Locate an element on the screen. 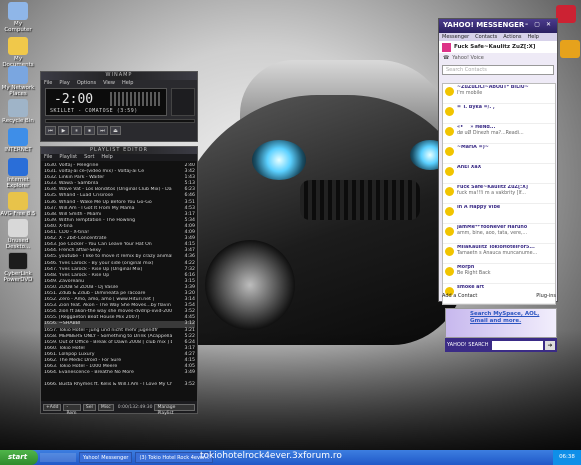  playlist-menu-help: Help is located at coordinates (106, 157).